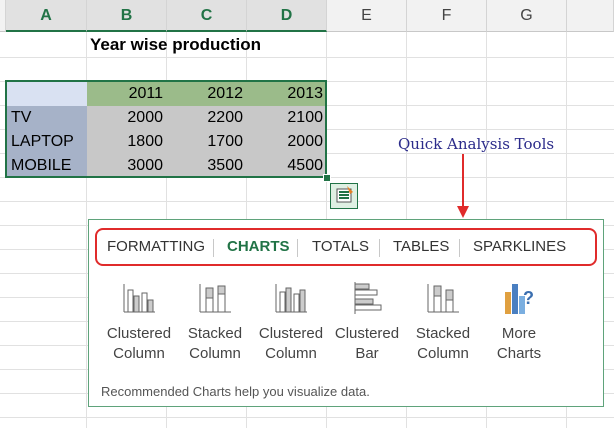 Image resolution: width=614 pixels, height=428 pixels. What do you see at coordinates (519, 343) in the screenshot?
I see `chart-option-label: More Charts` at bounding box center [519, 343].